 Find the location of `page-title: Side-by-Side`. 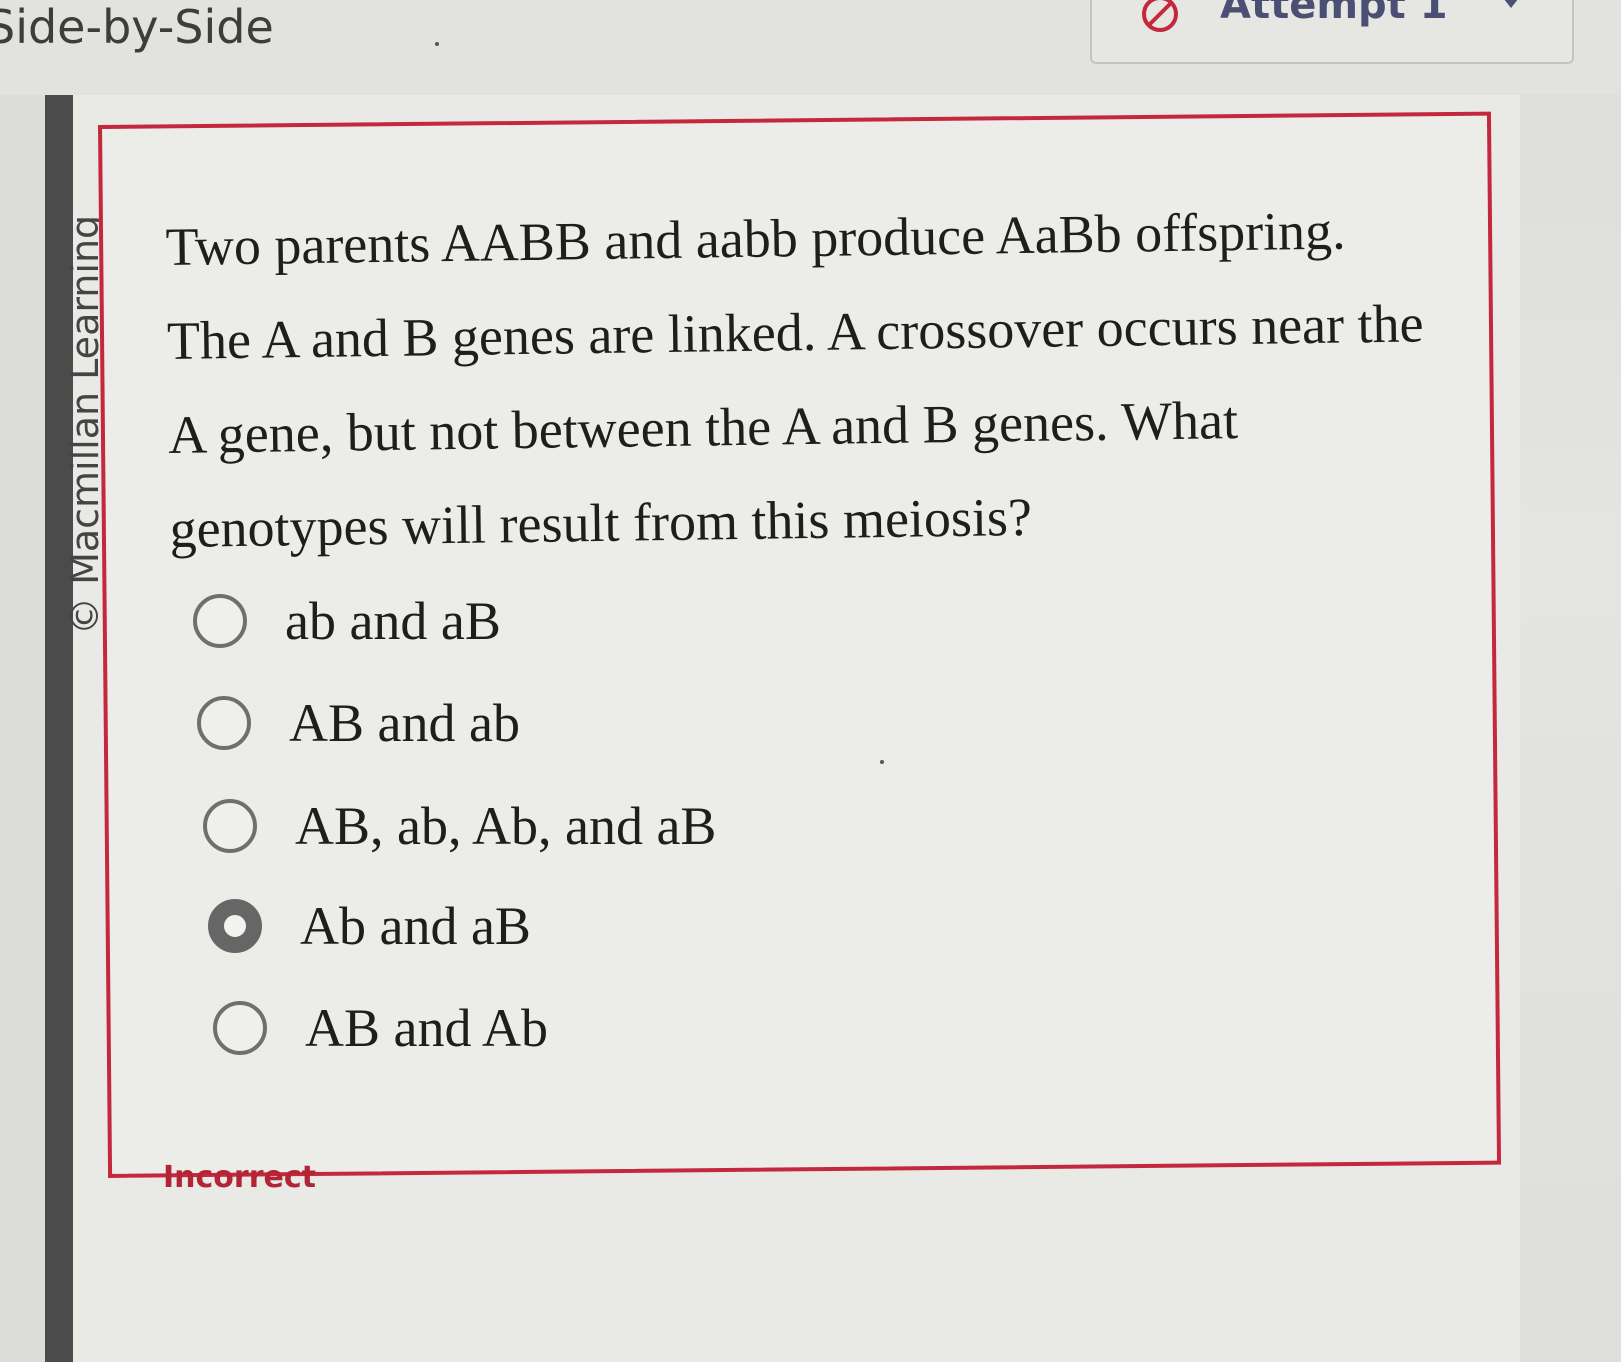

page-title: Side-by-Side is located at coordinates (137, 27).